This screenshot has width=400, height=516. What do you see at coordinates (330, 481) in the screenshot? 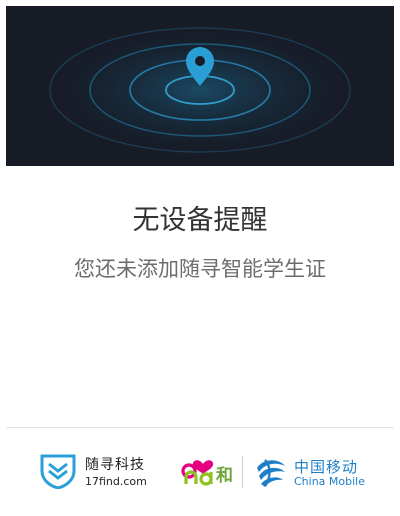
I see `china-mobile-name-en: China Mobile` at bounding box center [330, 481].